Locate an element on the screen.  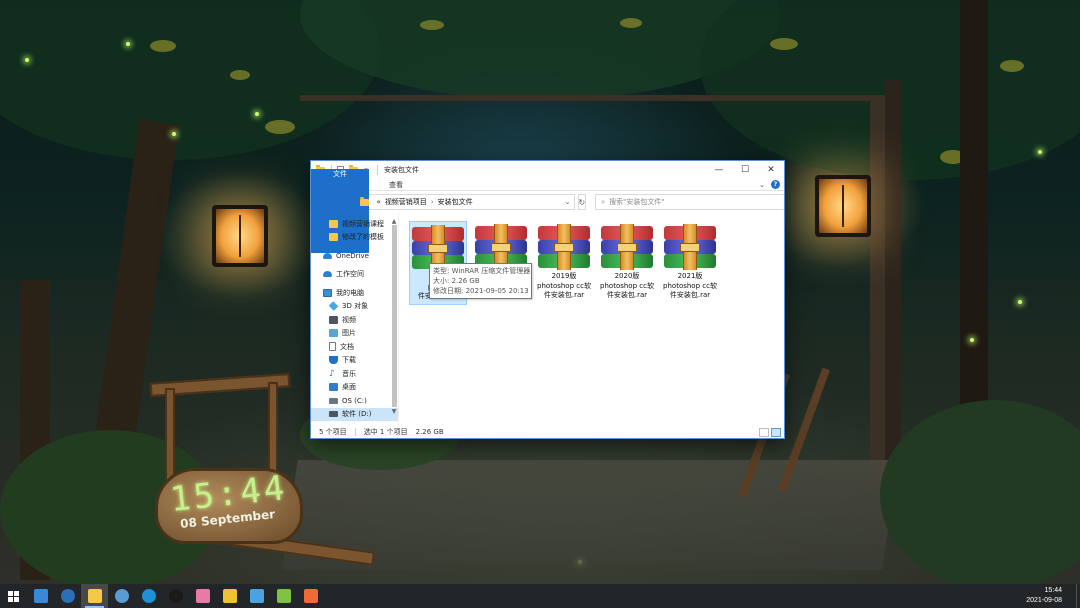
sidebar-item-label: 图片 is located at coordinates (349, 333).